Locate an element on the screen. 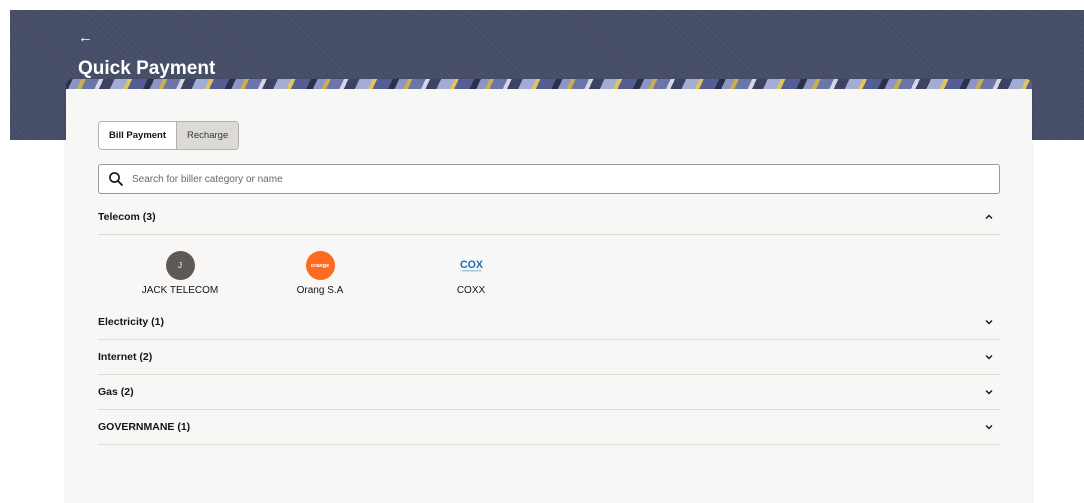 This screenshot has height=503, width=1084. category-internet: Internet (2) is located at coordinates (549, 357).